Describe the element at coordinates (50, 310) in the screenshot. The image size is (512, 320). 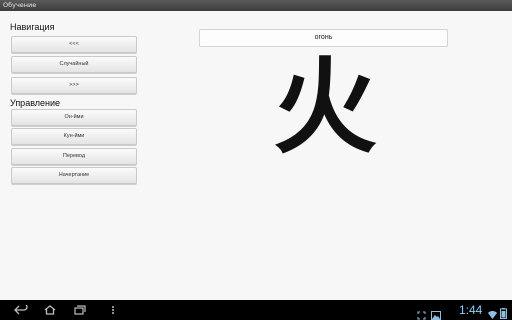
I see `home-icon` at that location.